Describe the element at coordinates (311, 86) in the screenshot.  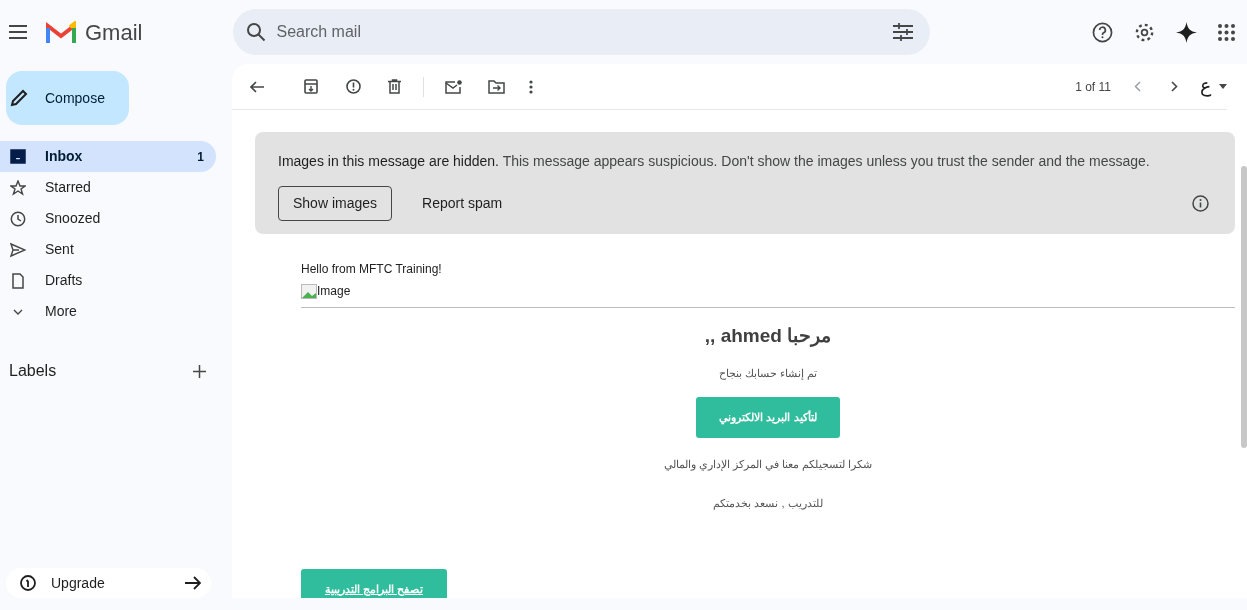
I see `archive-icon` at that location.